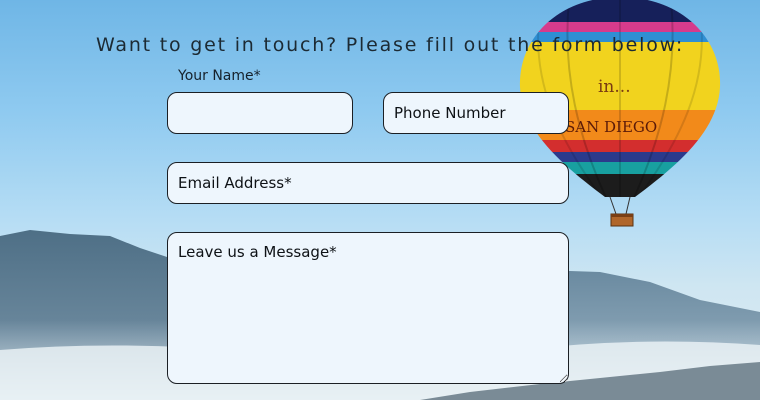 Image resolution: width=760 pixels, height=400 pixels. What do you see at coordinates (611, 127) in the screenshot?
I see `balloon-text-line2: SAN DIEGO` at bounding box center [611, 127].